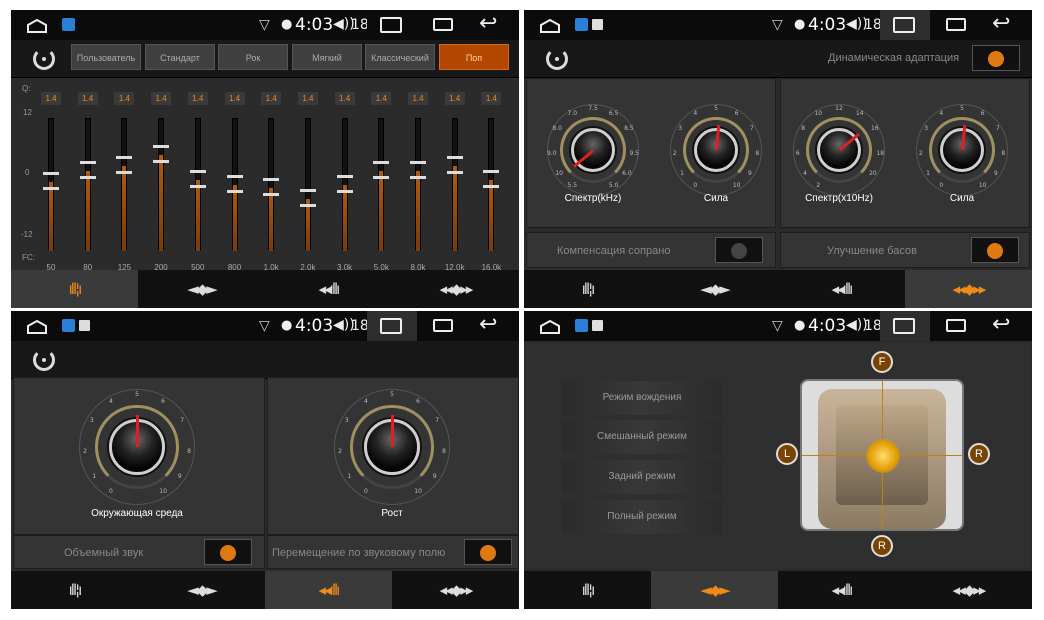  I want to click on speaker-left-button: L, so click(787, 454).